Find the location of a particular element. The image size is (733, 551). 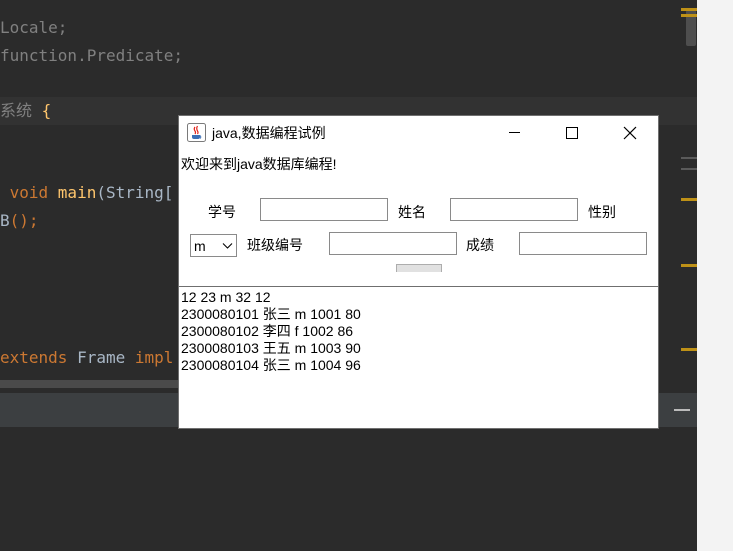

minimize-icon is located at coordinates (514, 132).